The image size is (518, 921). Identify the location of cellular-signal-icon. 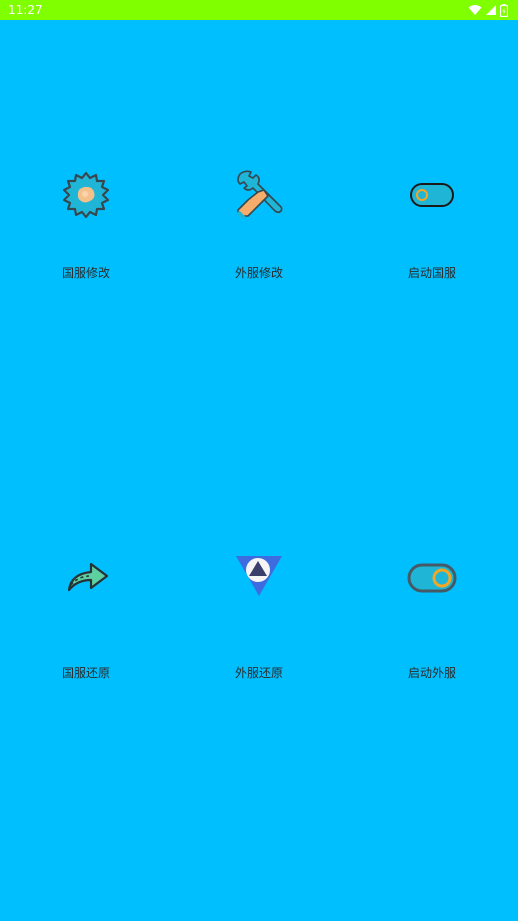
(491, 10).